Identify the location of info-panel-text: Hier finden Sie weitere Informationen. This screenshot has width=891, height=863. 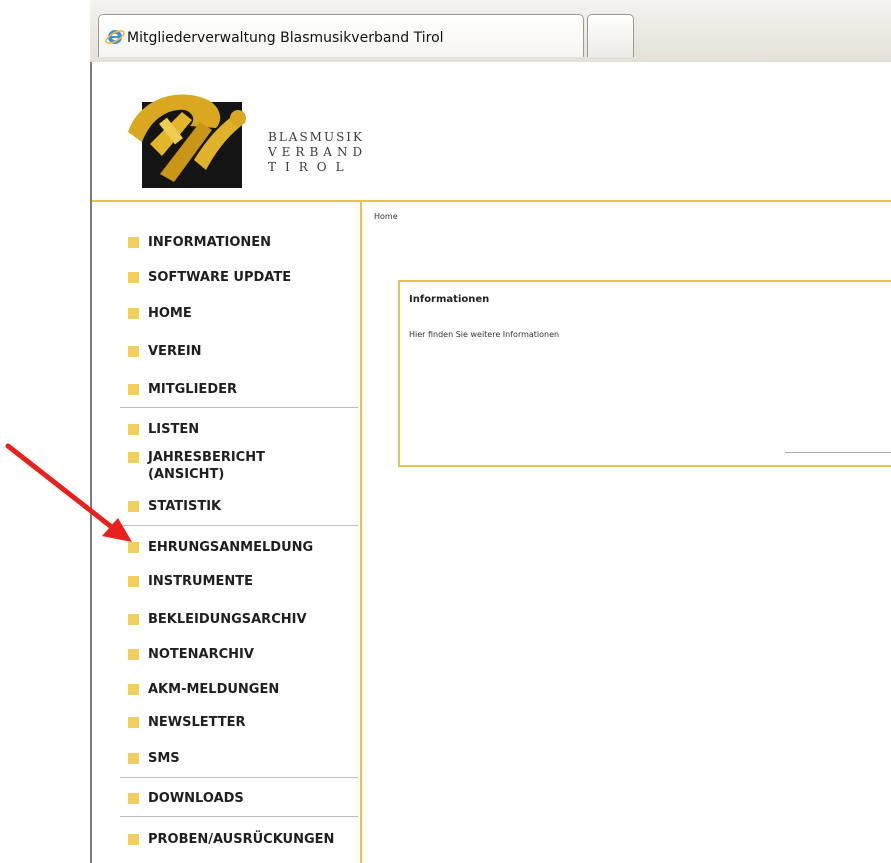
(484, 334).